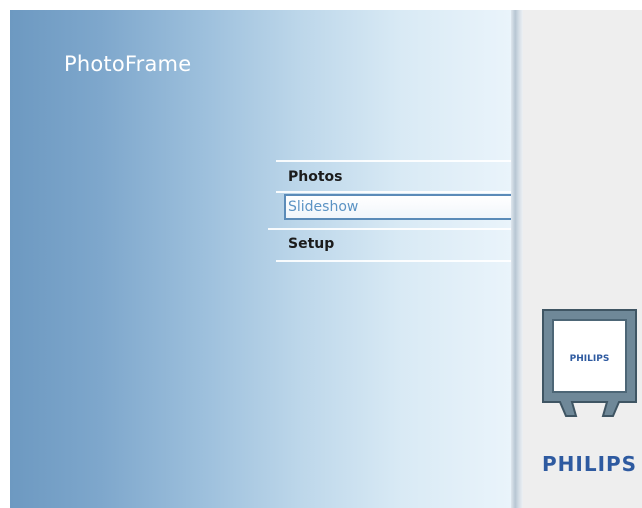 This screenshot has height=508, width=642. I want to click on menu-item-label: Photos, so click(315, 177).